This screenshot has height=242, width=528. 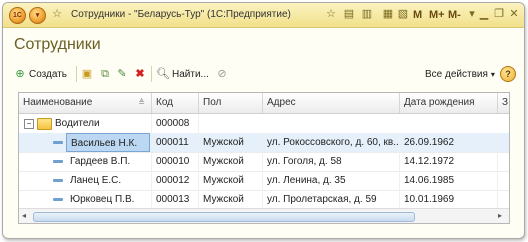 What do you see at coordinates (175, 199) in the screenshot?
I see `employee-code: 000013` at bounding box center [175, 199].